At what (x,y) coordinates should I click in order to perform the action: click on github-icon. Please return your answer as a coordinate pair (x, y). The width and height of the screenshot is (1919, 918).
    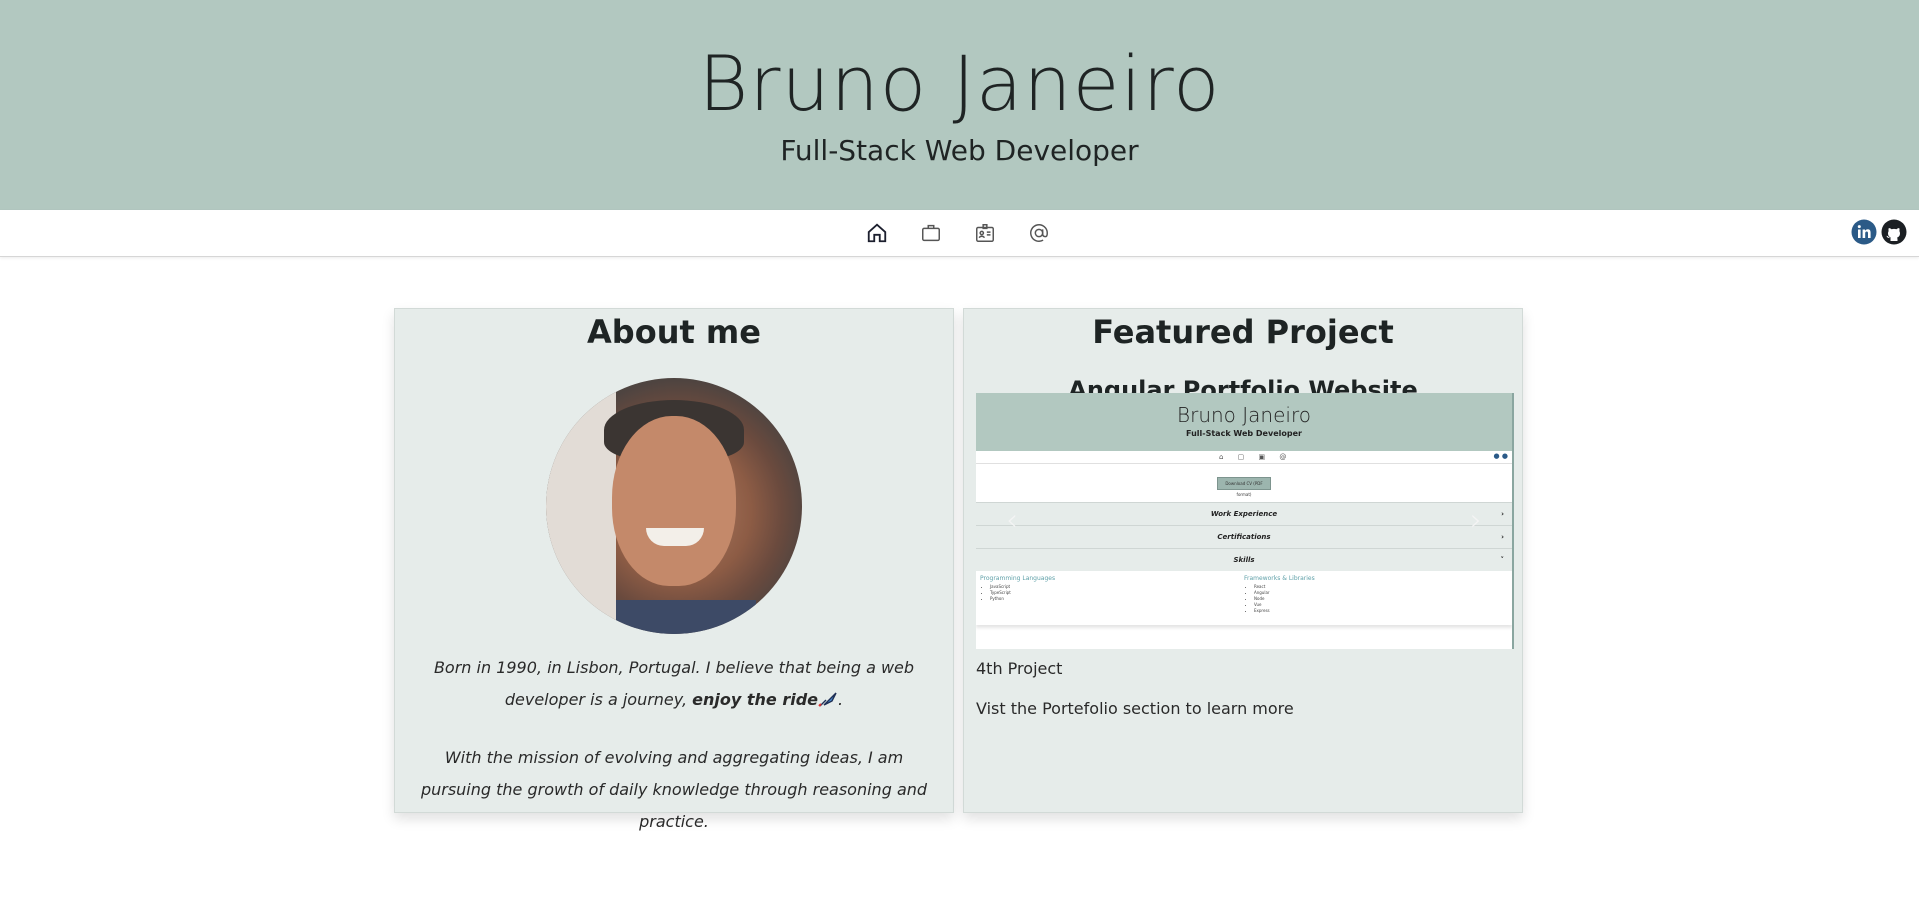
    Looking at the image, I should click on (1894, 232).